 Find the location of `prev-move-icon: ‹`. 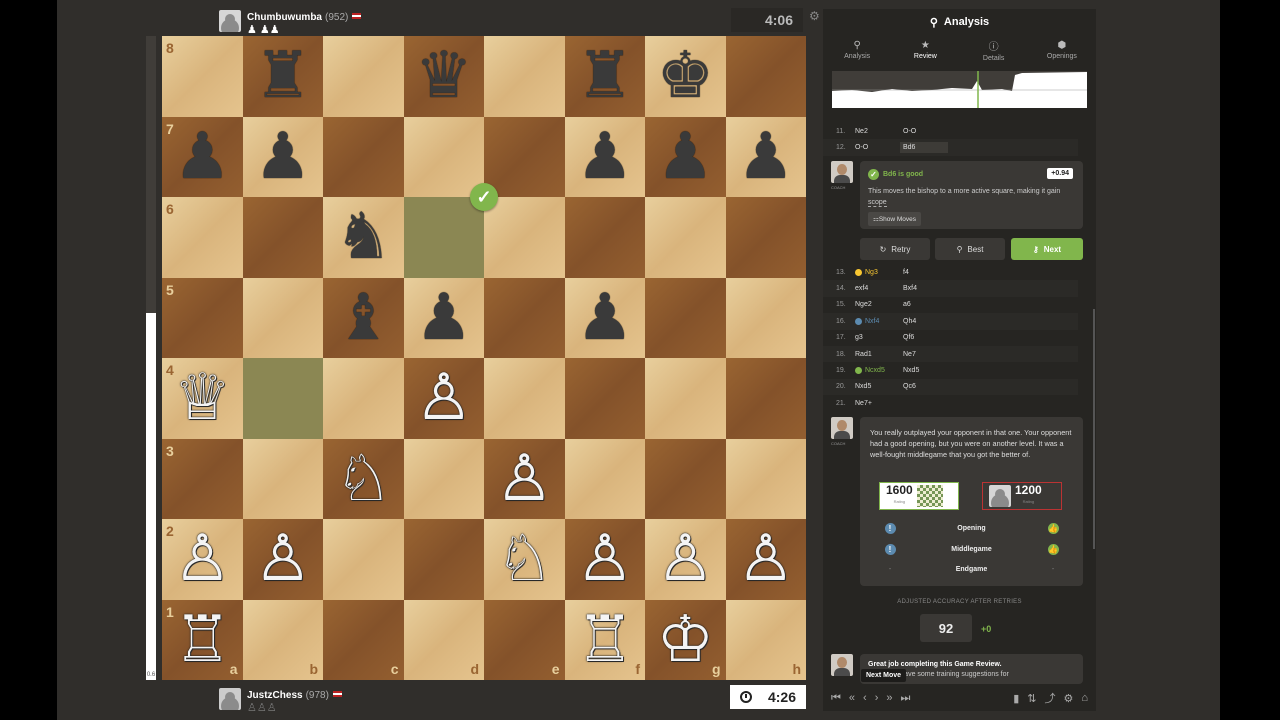

prev-move-icon: ‹ is located at coordinates (865, 698).